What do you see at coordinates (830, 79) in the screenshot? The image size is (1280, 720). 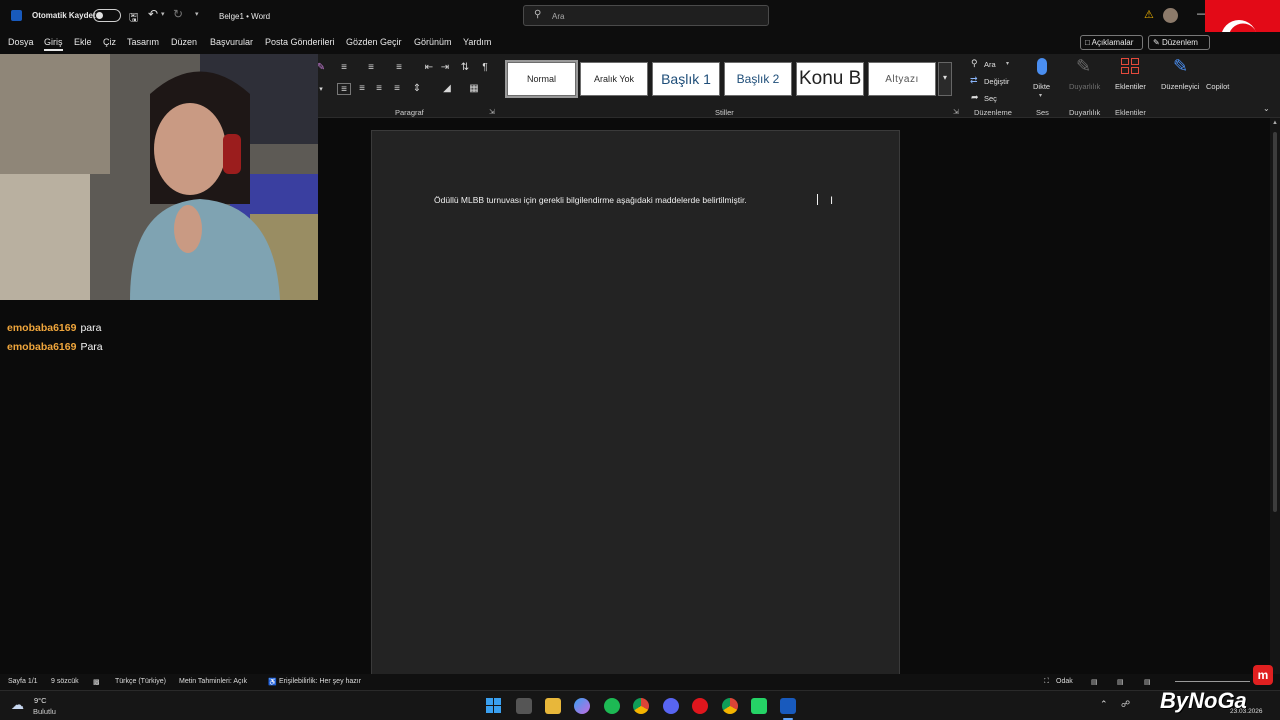 I see `style-title: Konu B` at bounding box center [830, 79].